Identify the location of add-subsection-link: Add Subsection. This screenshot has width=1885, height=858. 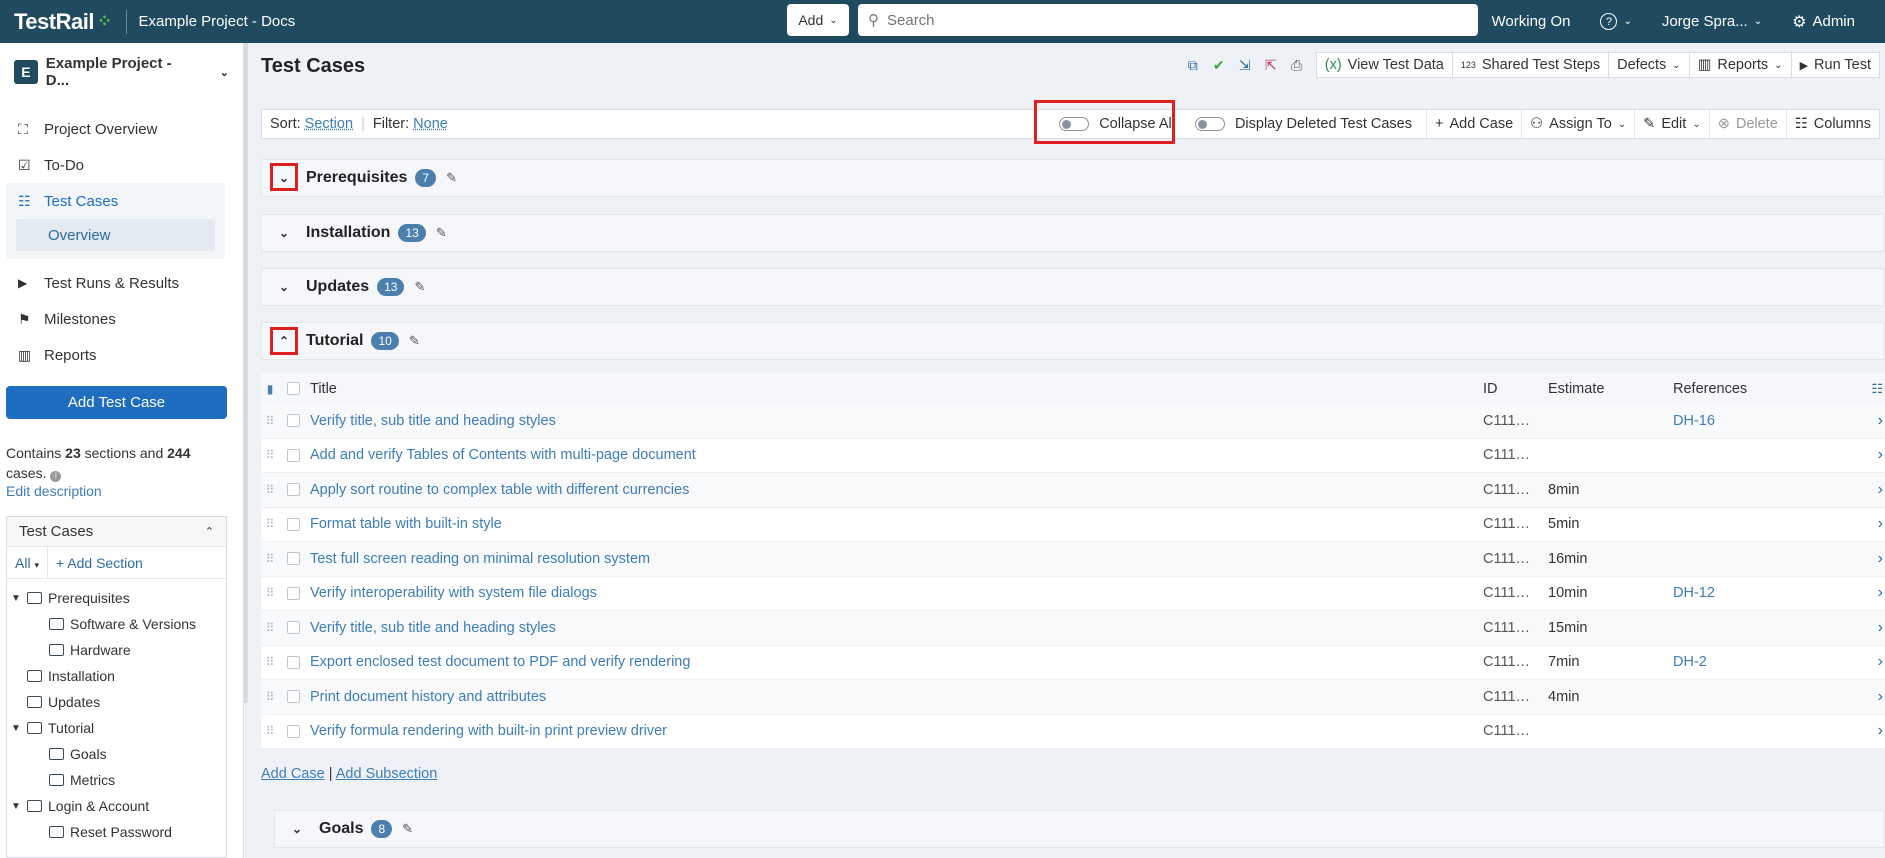
(387, 774).